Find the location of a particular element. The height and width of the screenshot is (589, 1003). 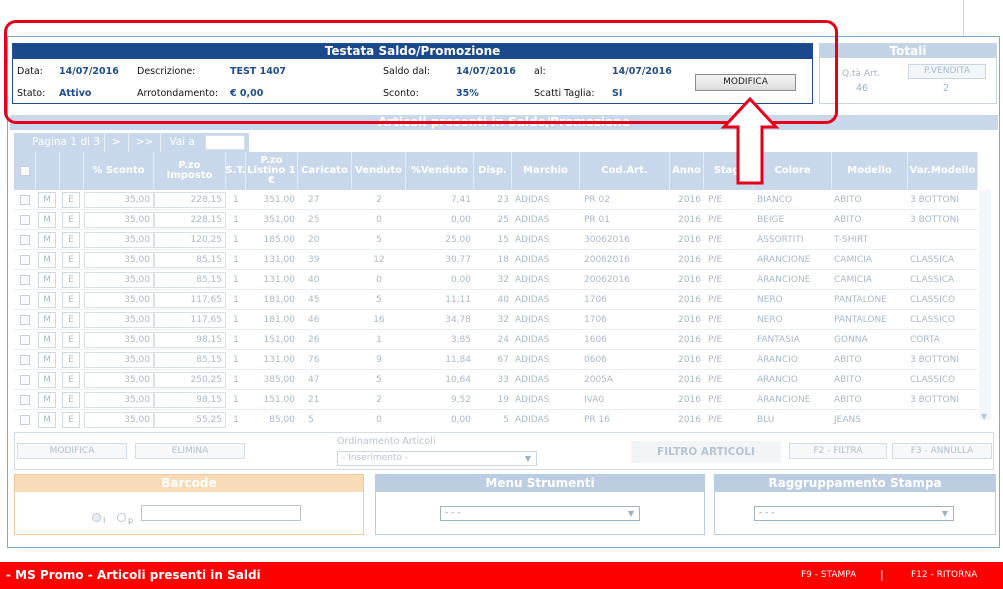

table-cell: 131,00 is located at coordinates (279, 280).